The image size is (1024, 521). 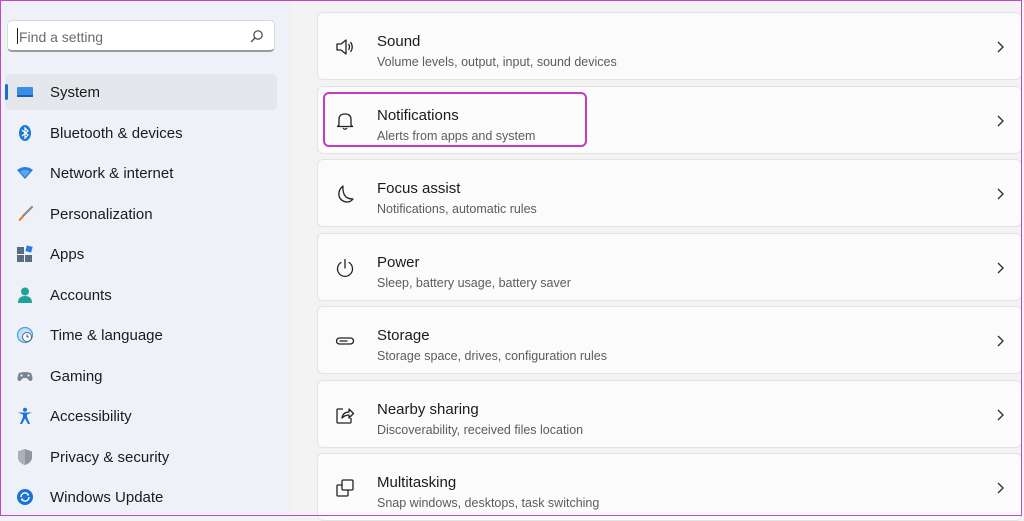 I want to click on sidebar-item-label: Gaming, so click(x=76, y=376).